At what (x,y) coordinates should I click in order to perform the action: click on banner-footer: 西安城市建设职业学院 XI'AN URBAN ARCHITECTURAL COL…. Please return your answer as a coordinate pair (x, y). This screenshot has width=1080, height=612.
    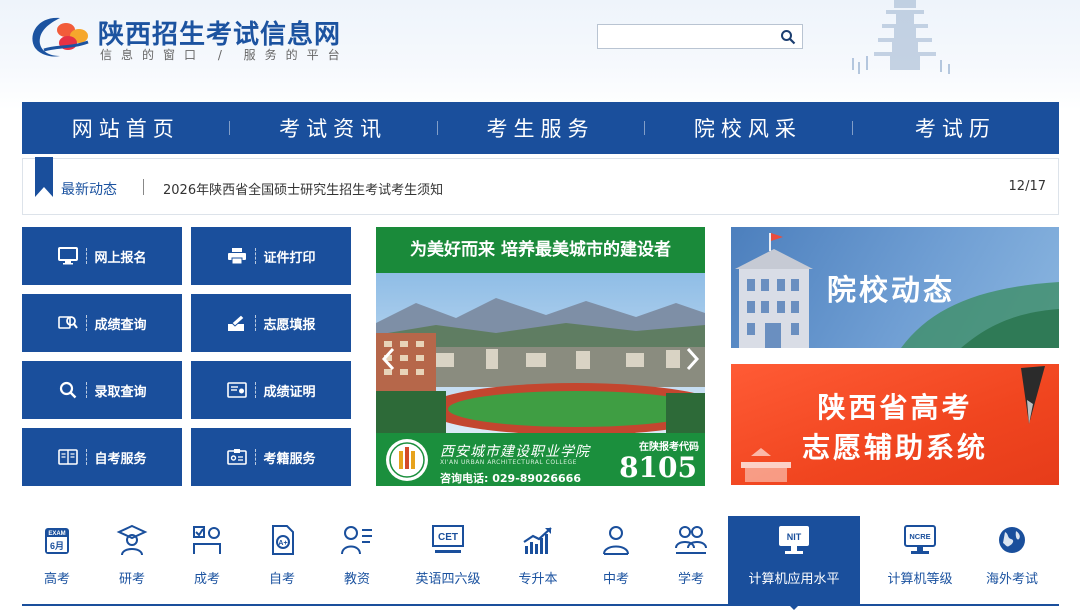
    Looking at the image, I should click on (540, 459).